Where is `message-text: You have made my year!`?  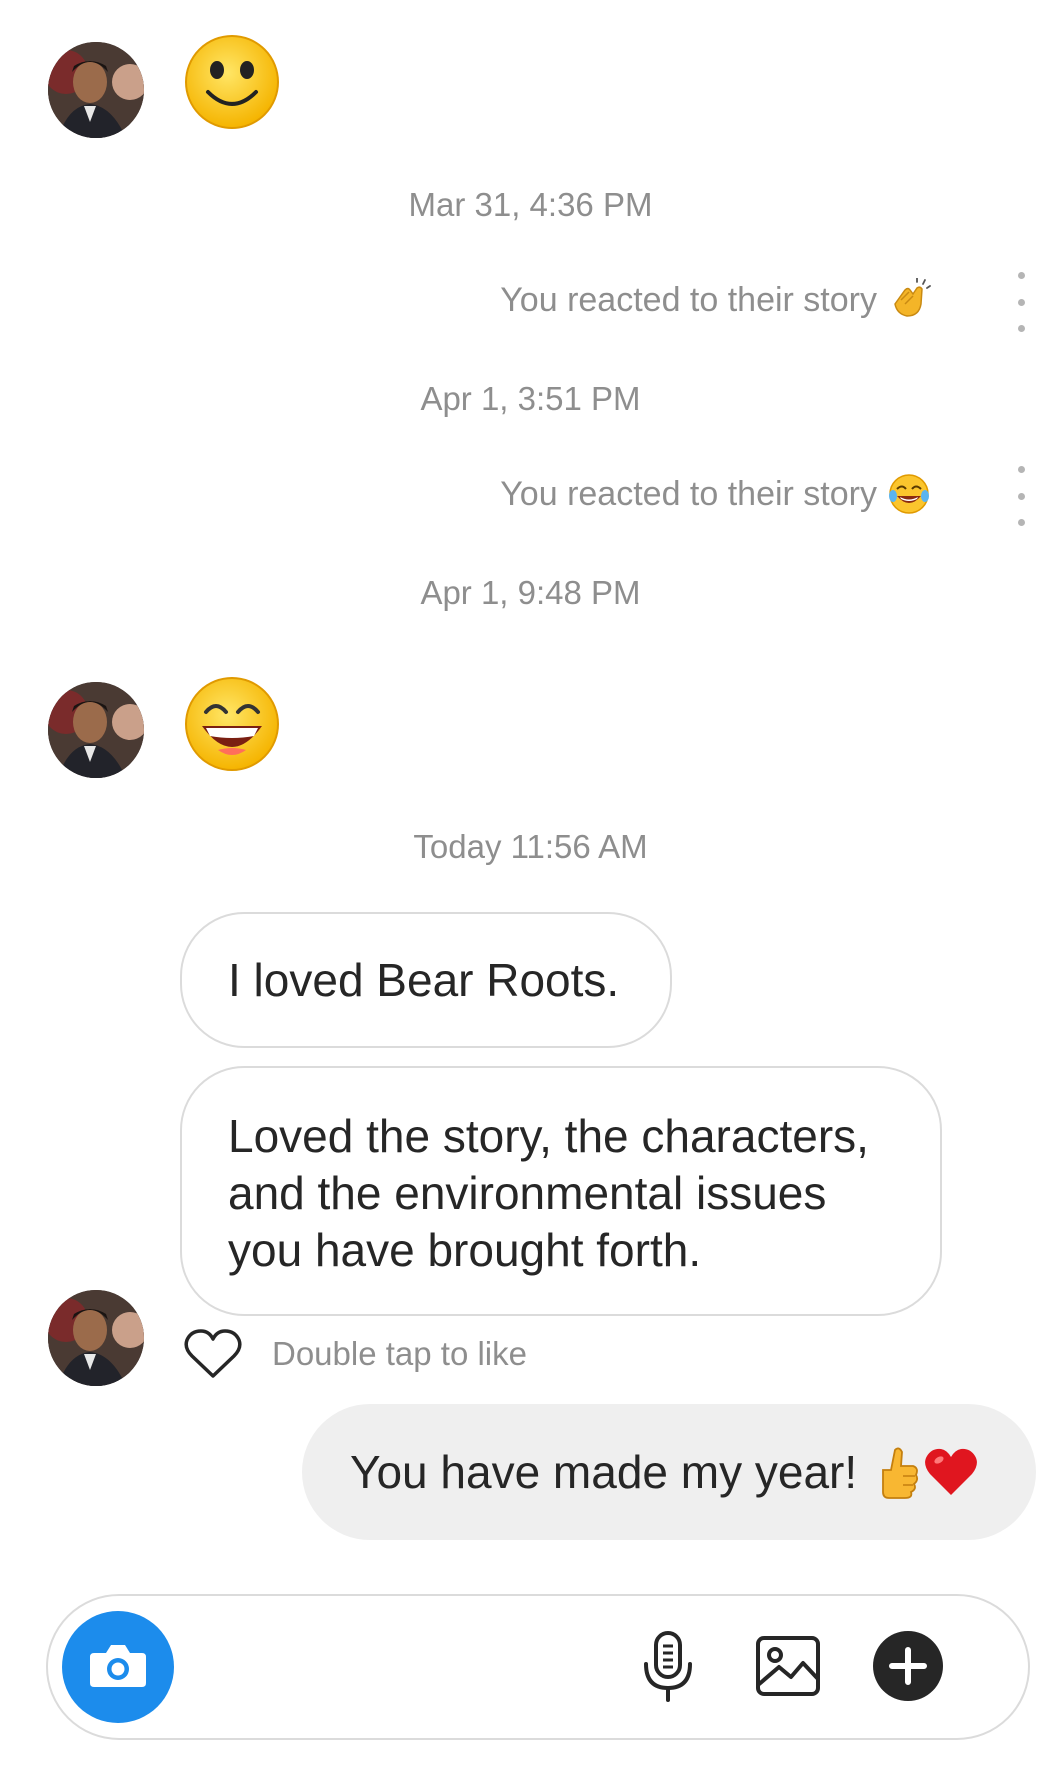 message-text: You have made my year! is located at coordinates (604, 1472).